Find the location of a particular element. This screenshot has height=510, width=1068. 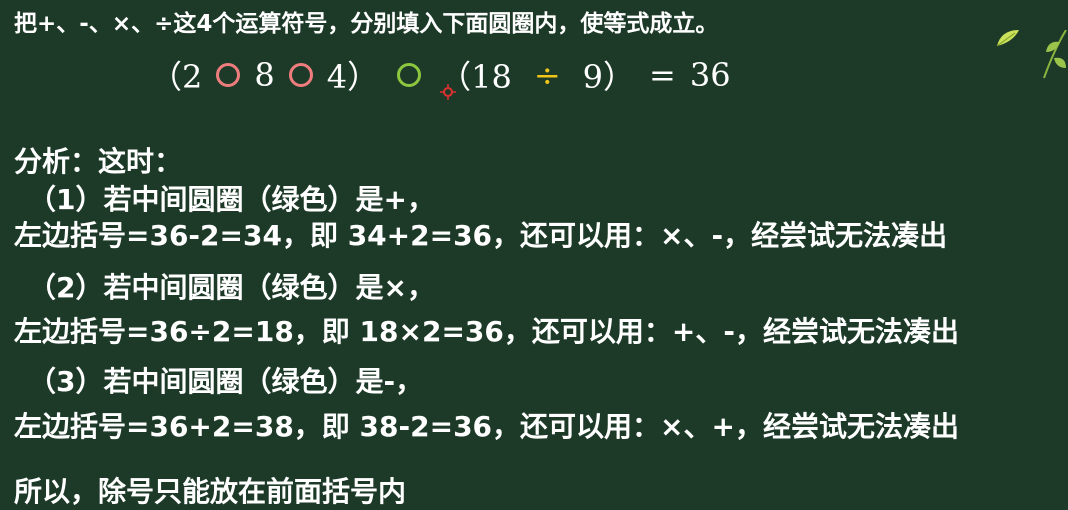

case1-title: （1）若中间圆圈（绿色）是+， is located at coordinates (231, 199).